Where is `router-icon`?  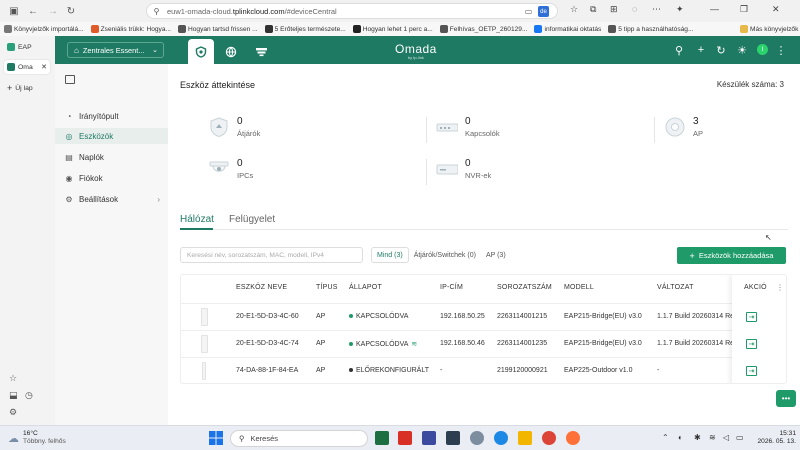
router-icon is located at coordinates (261, 51).